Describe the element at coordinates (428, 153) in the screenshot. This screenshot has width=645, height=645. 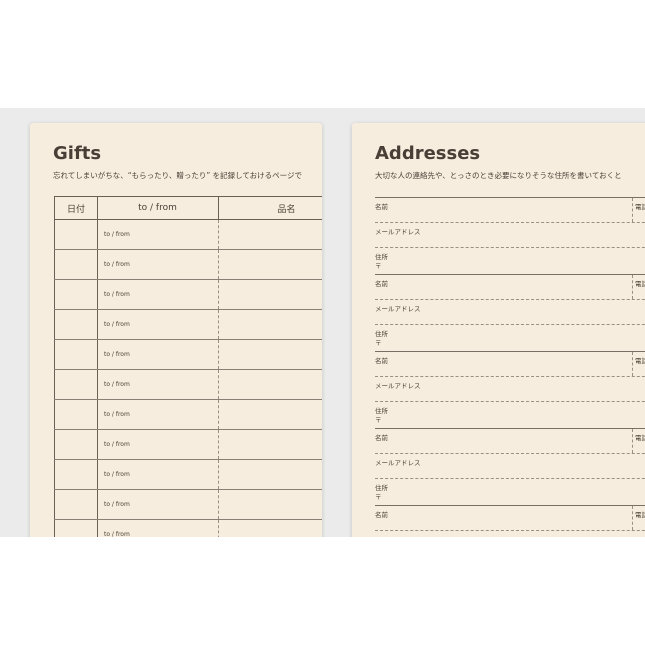
I see `page-title: Addresses` at that location.